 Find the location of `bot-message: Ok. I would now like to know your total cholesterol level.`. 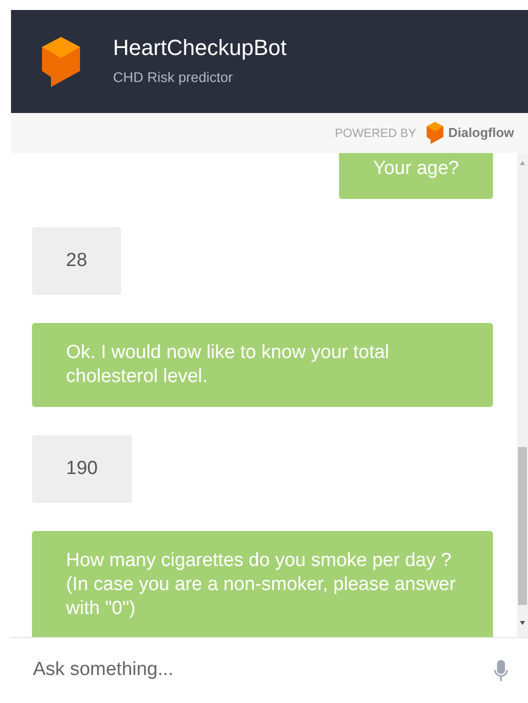

bot-message: Ok. I would now like to know your total cholesterol level. is located at coordinates (262, 365).